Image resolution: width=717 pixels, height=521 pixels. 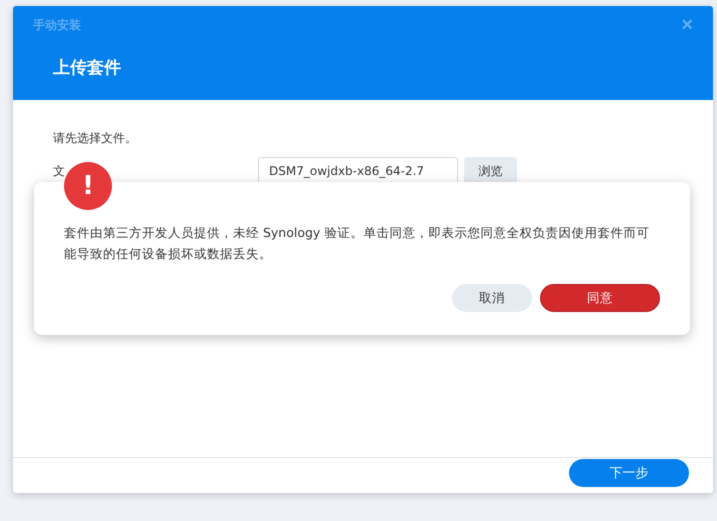 What do you see at coordinates (95, 138) in the screenshot?
I see `instruction-text: 请先选择文件。` at bounding box center [95, 138].